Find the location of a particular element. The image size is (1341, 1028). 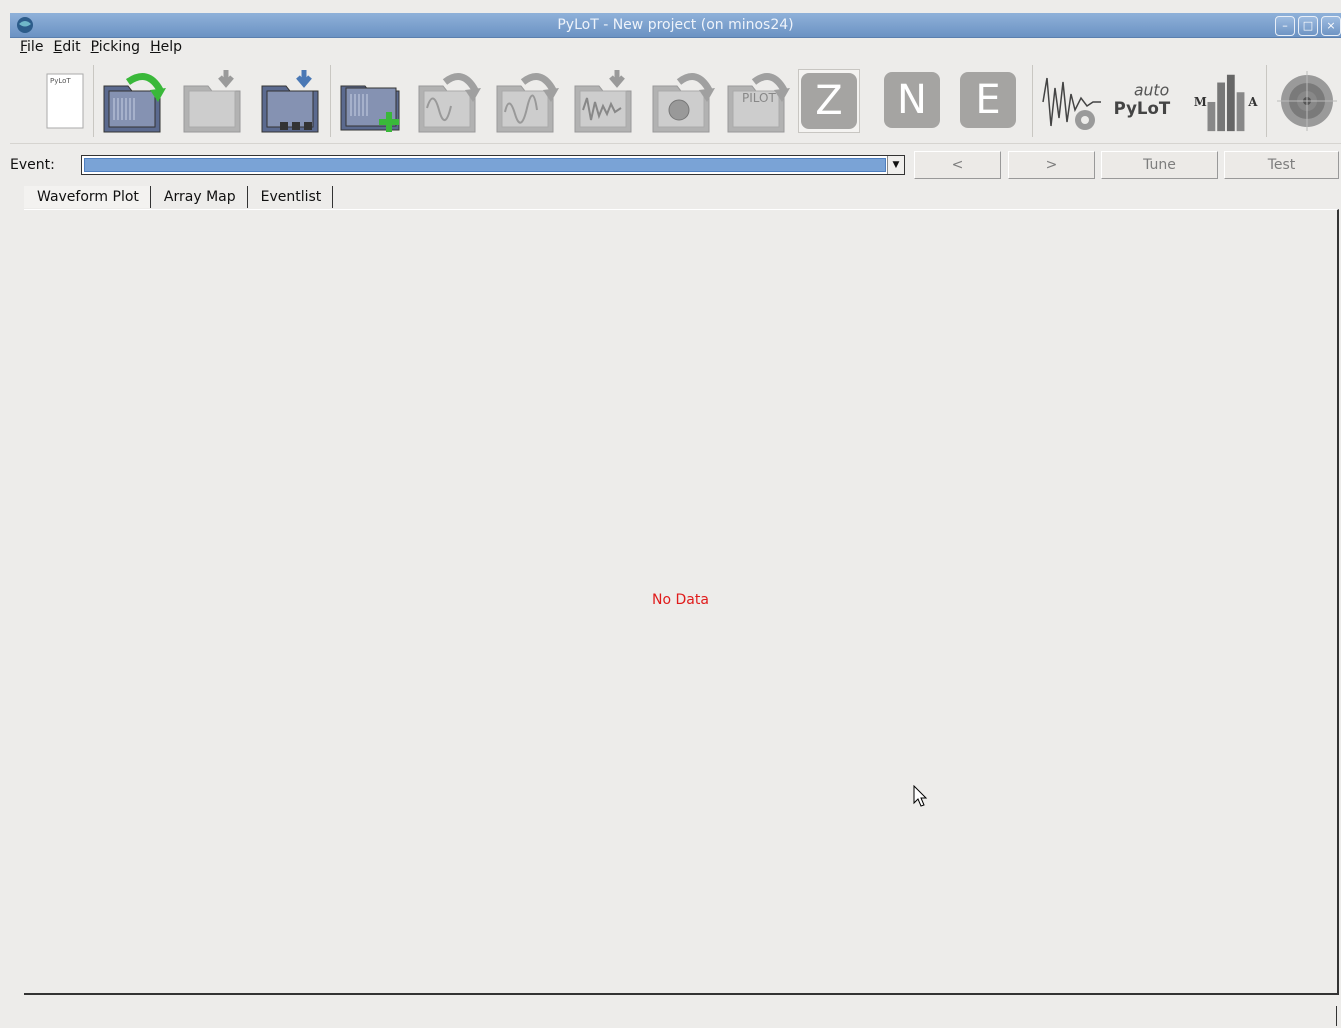

save-project-as-icon is located at coordinates (290, 101).